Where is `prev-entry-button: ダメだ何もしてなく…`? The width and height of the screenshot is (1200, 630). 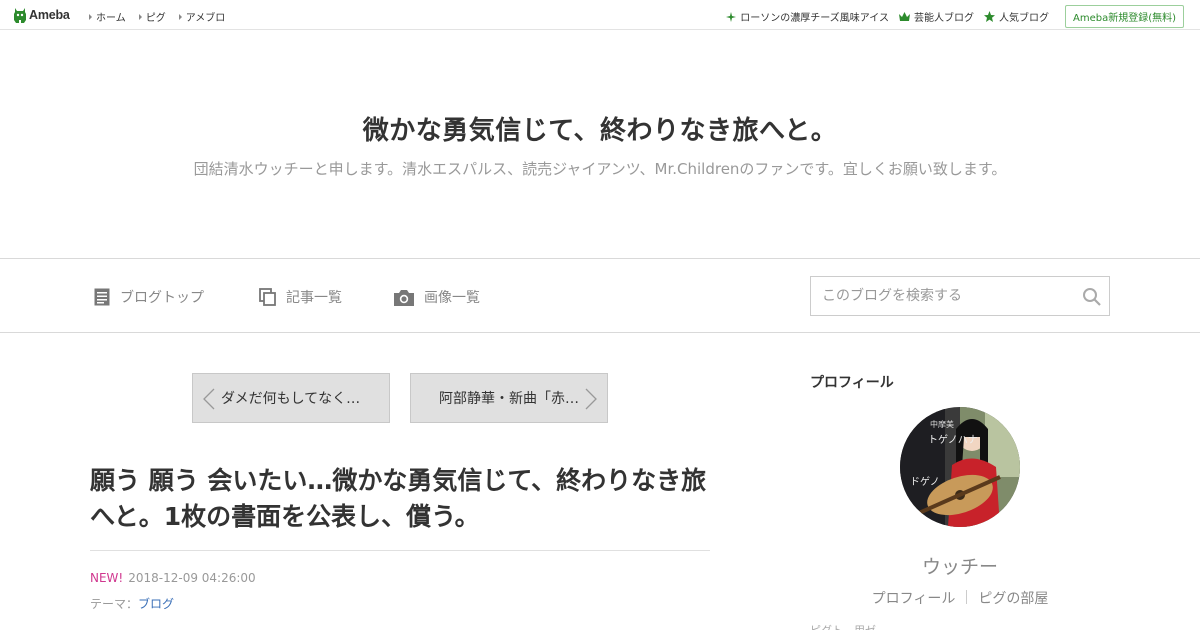
prev-entry-button: ダメだ何もしてなく… is located at coordinates (291, 398).